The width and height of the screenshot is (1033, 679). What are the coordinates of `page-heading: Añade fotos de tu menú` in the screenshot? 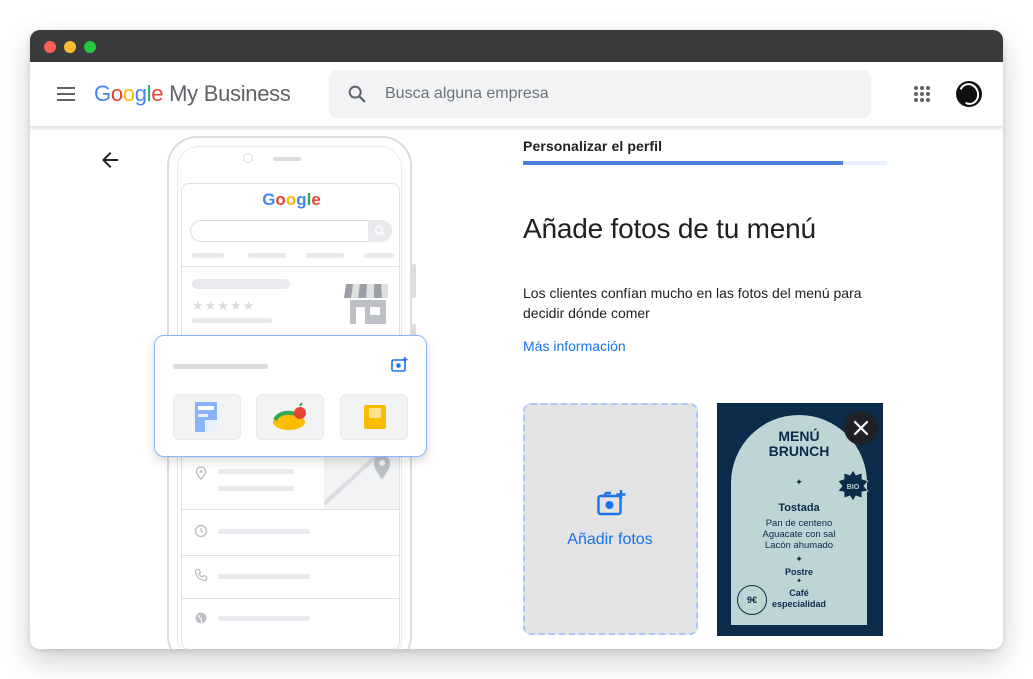 It's located at (669, 228).